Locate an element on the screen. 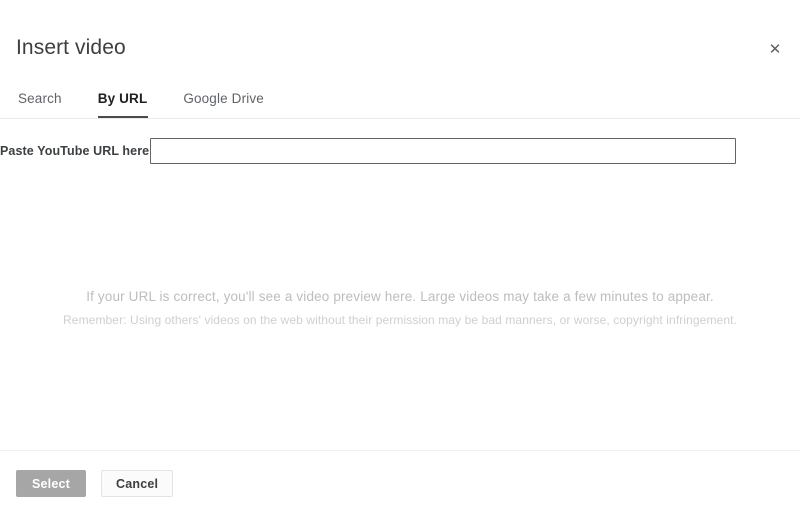 The width and height of the screenshot is (800, 529). tab-list: Search By URL Google Drive is located at coordinates (141, 98).